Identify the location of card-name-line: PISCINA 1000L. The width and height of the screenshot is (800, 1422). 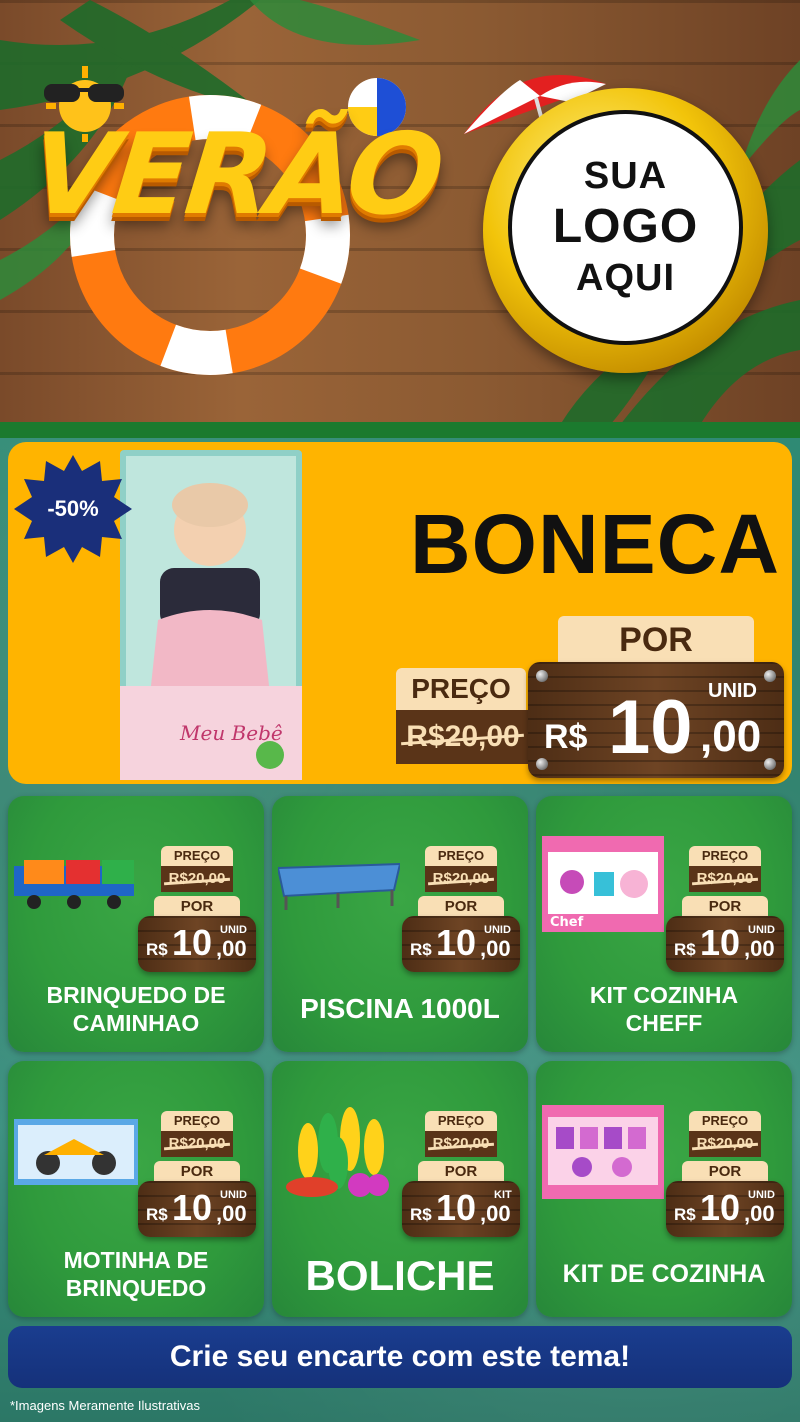
(400, 1008).